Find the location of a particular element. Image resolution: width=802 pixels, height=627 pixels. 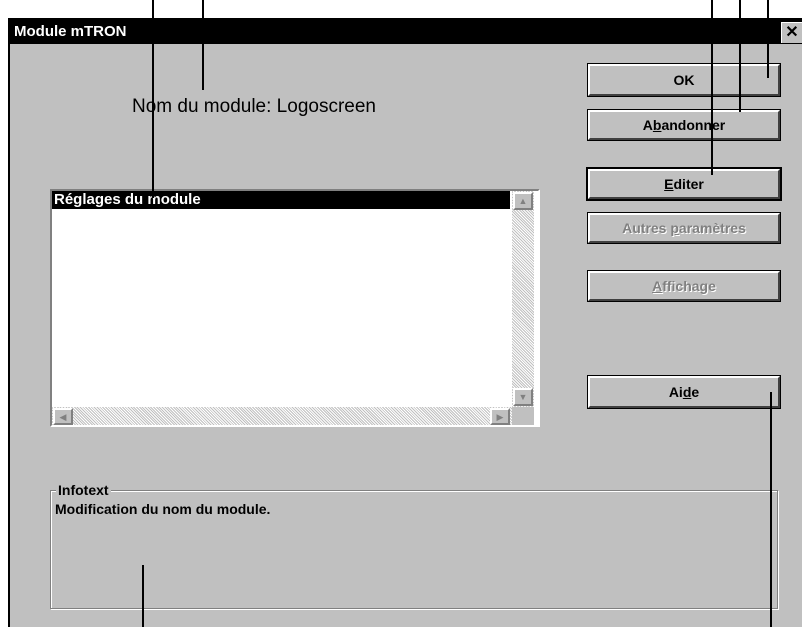

more-parameters-button: Autres paramètres is located at coordinates (684, 228).